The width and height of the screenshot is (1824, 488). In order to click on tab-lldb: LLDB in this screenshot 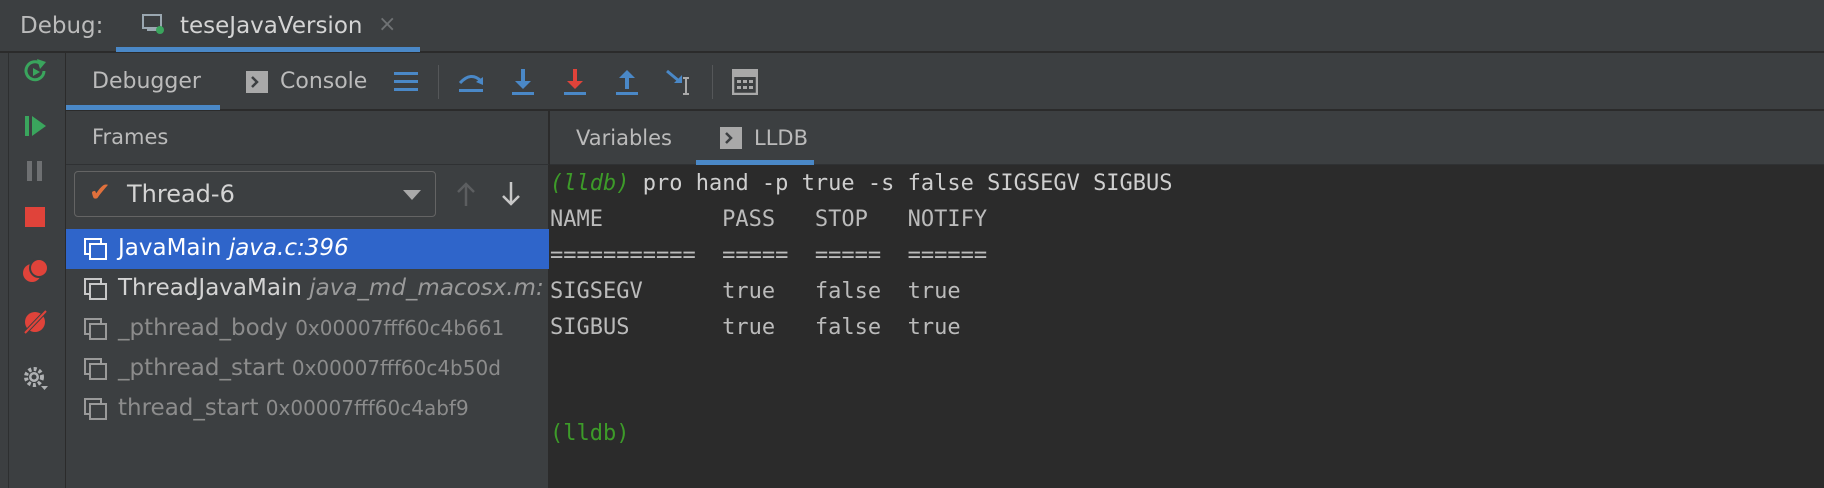, I will do `click(755, 138)`.